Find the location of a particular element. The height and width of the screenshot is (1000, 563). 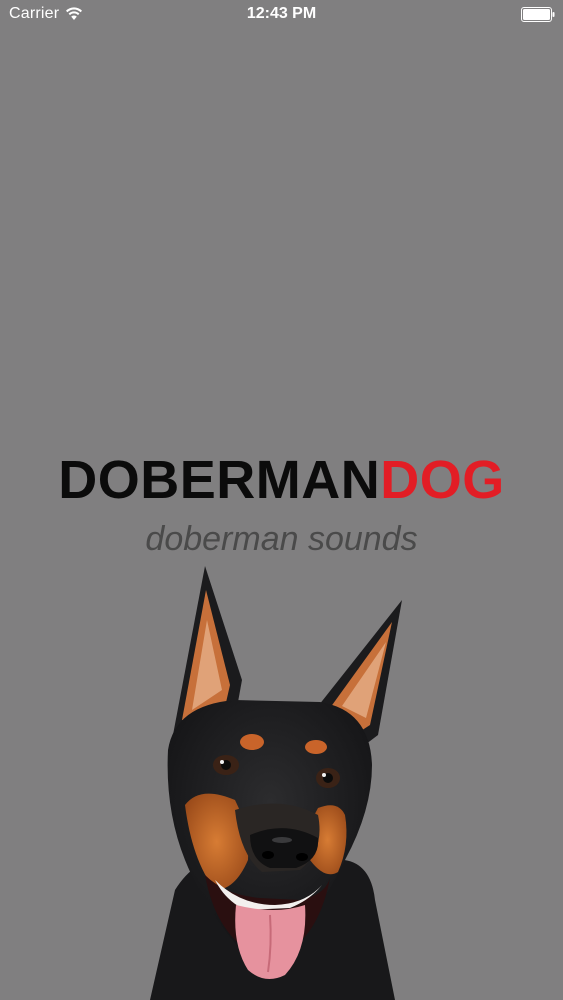

status-bar: Carrier 12:43 PM is located at coordinates (281, 15).